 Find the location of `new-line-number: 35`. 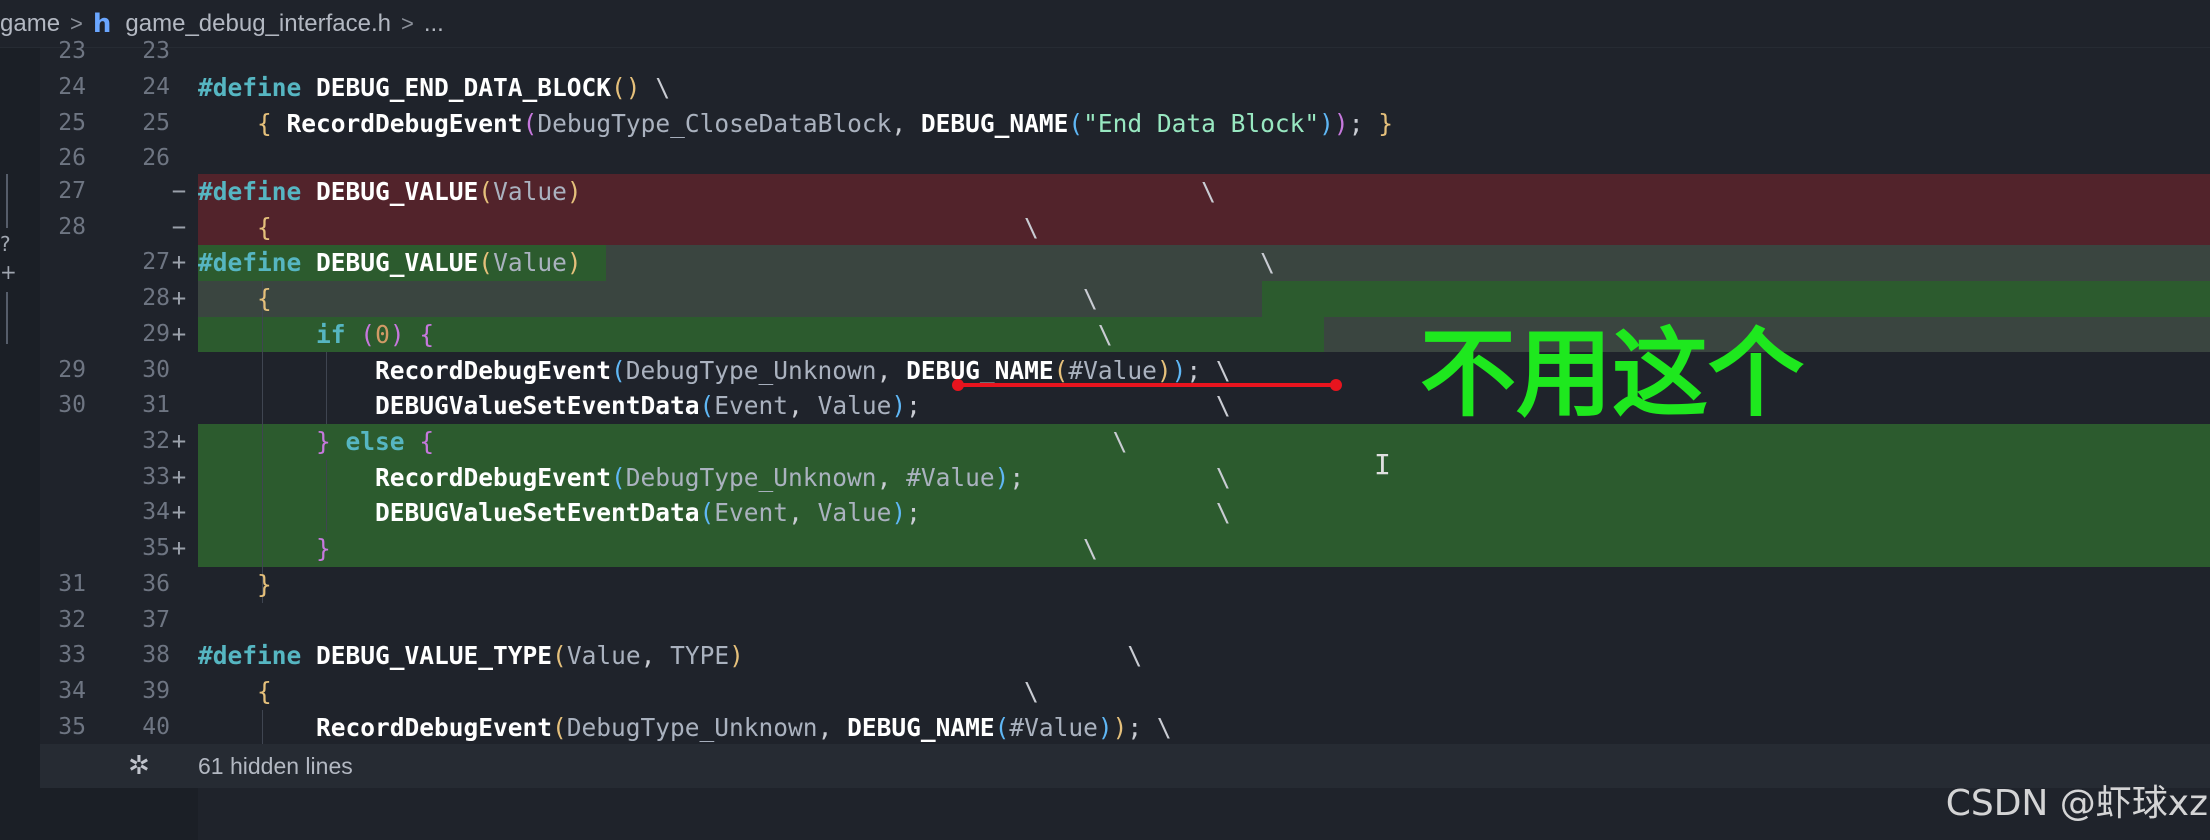

new-line-number: 35 is located at coordinates (156, 548).